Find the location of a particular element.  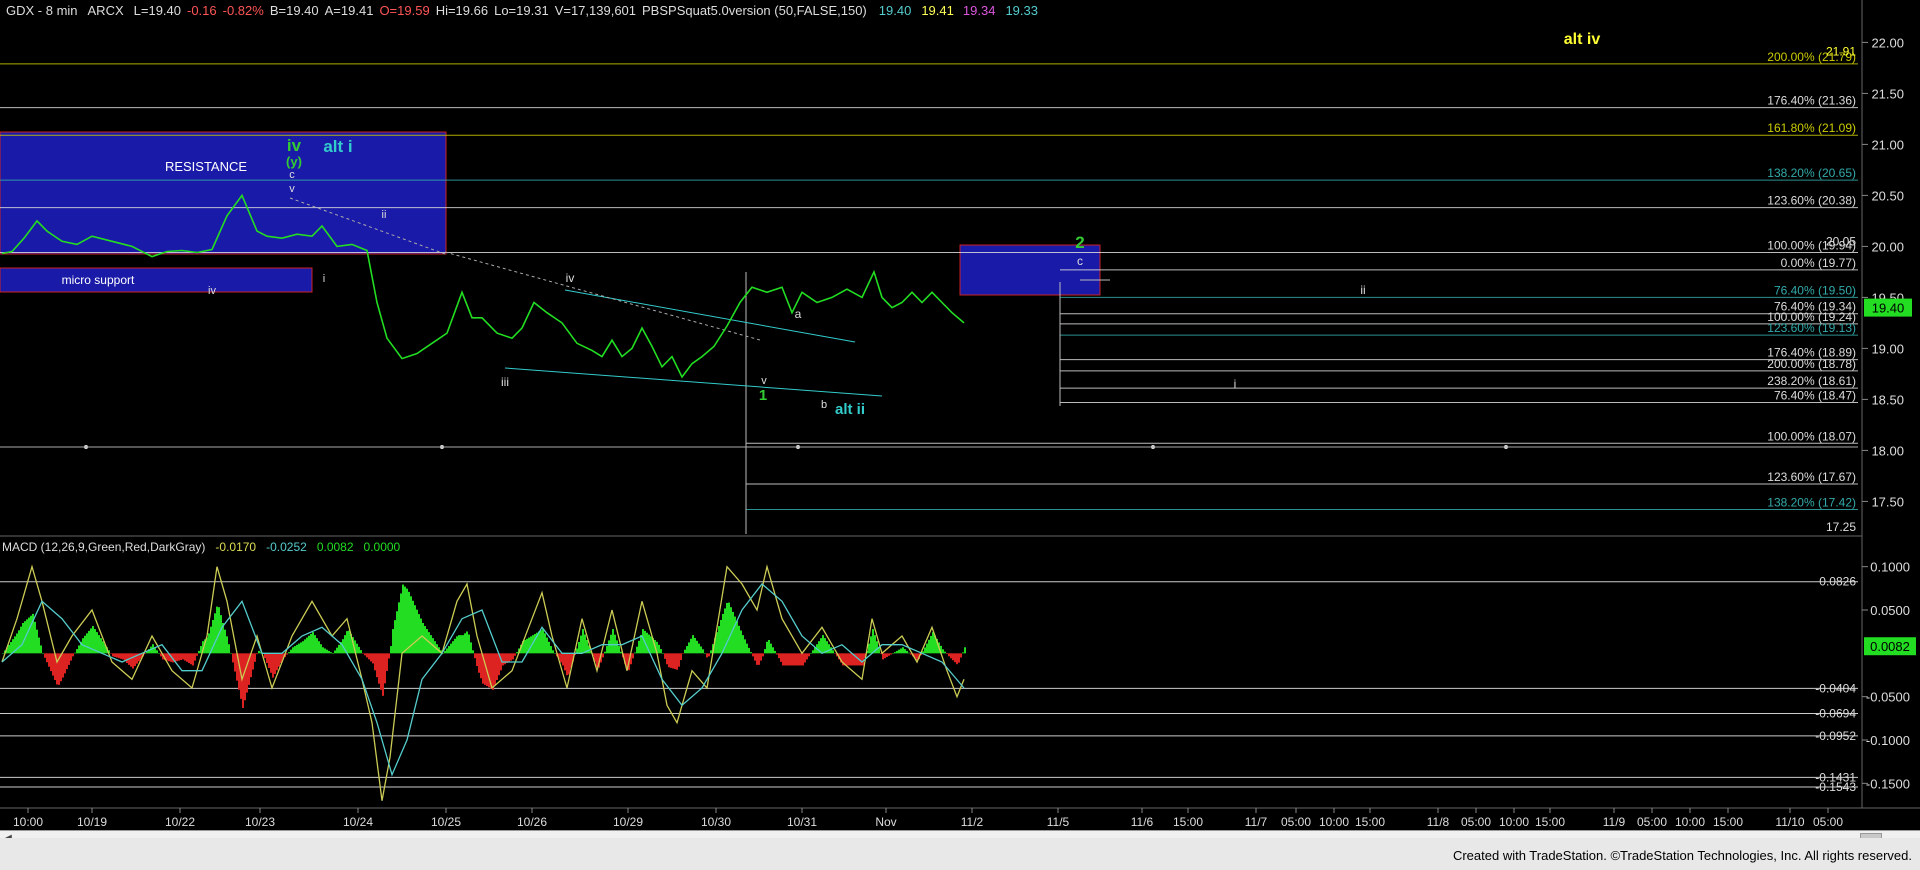

header-change: -0.16 is located at coordinates (202, 10).